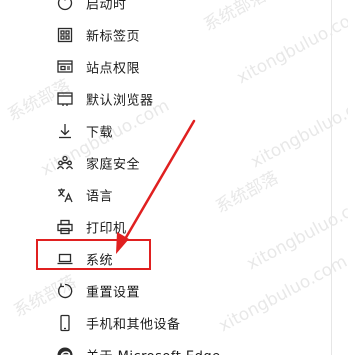 This screenshot has width=348, height=355. What do you see at coordinates (65, 227) in the screenshot?
I see `printer-icon` at bounding box center [65, 227].